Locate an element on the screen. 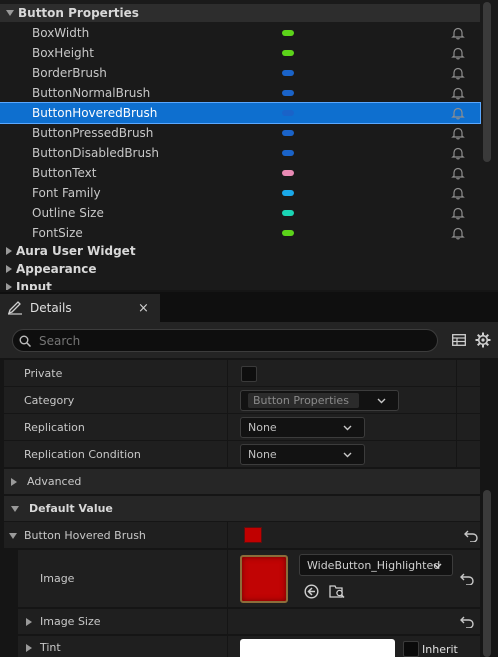 The width and height of the screenshot is (498, 657). category-dropdown: Button Properties is located at coordinates (319, 400).